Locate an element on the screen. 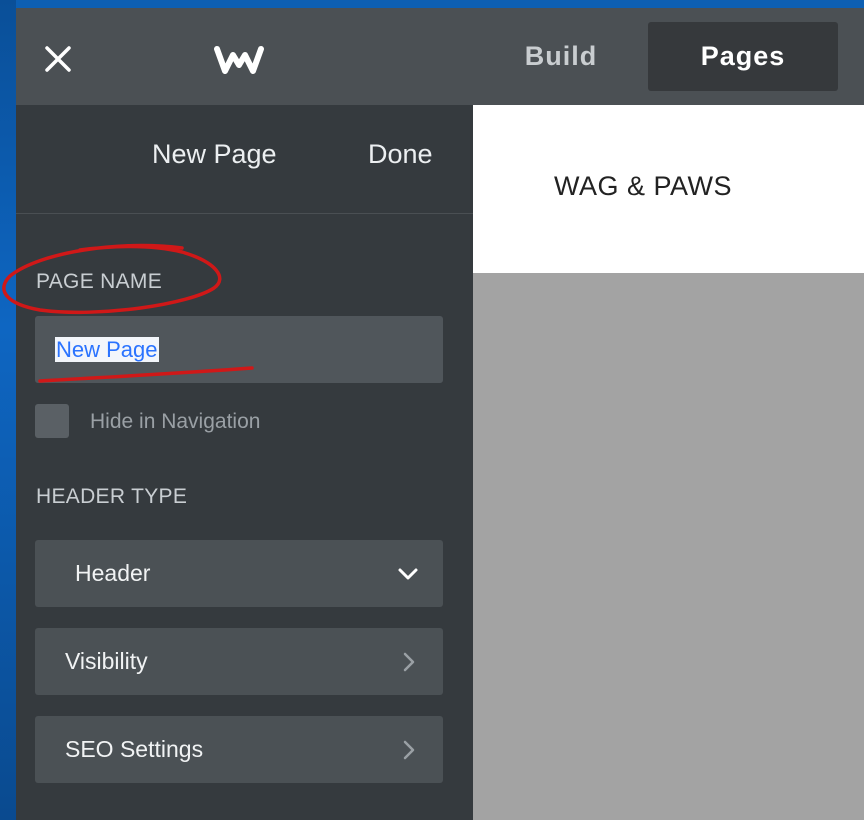  site-header: WAG & PAWS is located at coordinates (668, 189).